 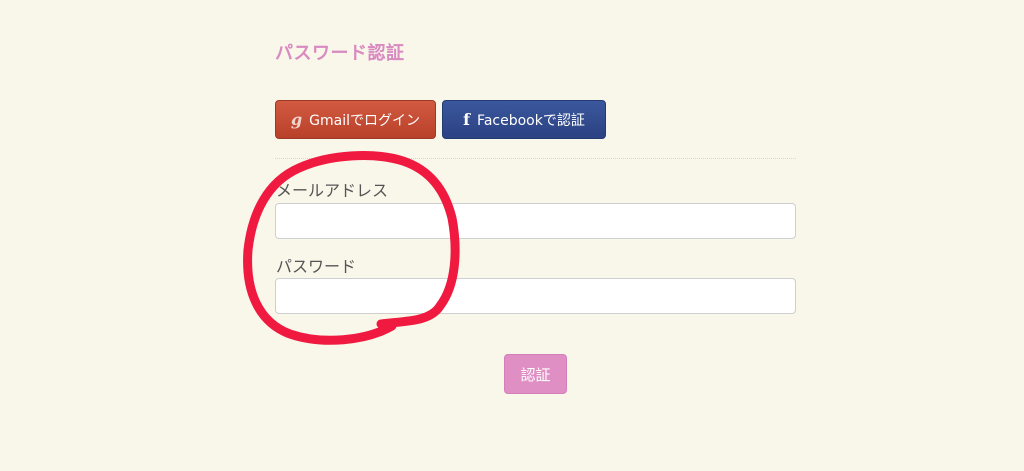 I want to click on gmail-login-button: g Gmailでログイン, so click(x=355, y=119).